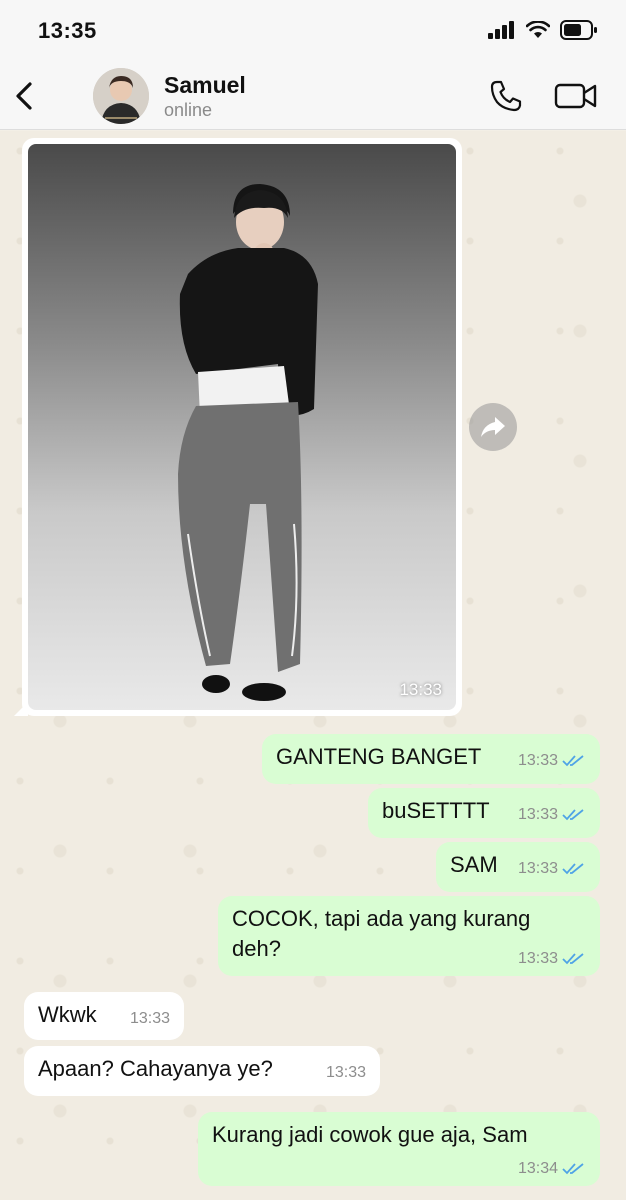 The image size is (626, 1200). I want to click on avatar, so click(121, 96).